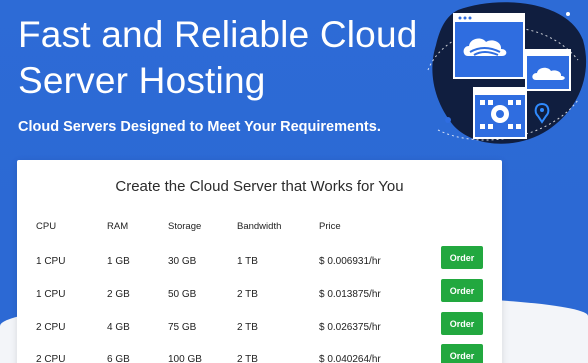  What do you see at coordinates (118, 358) in the screenshot?
I see `ram-cell: 6 GB` at bounding box center [118, 358].